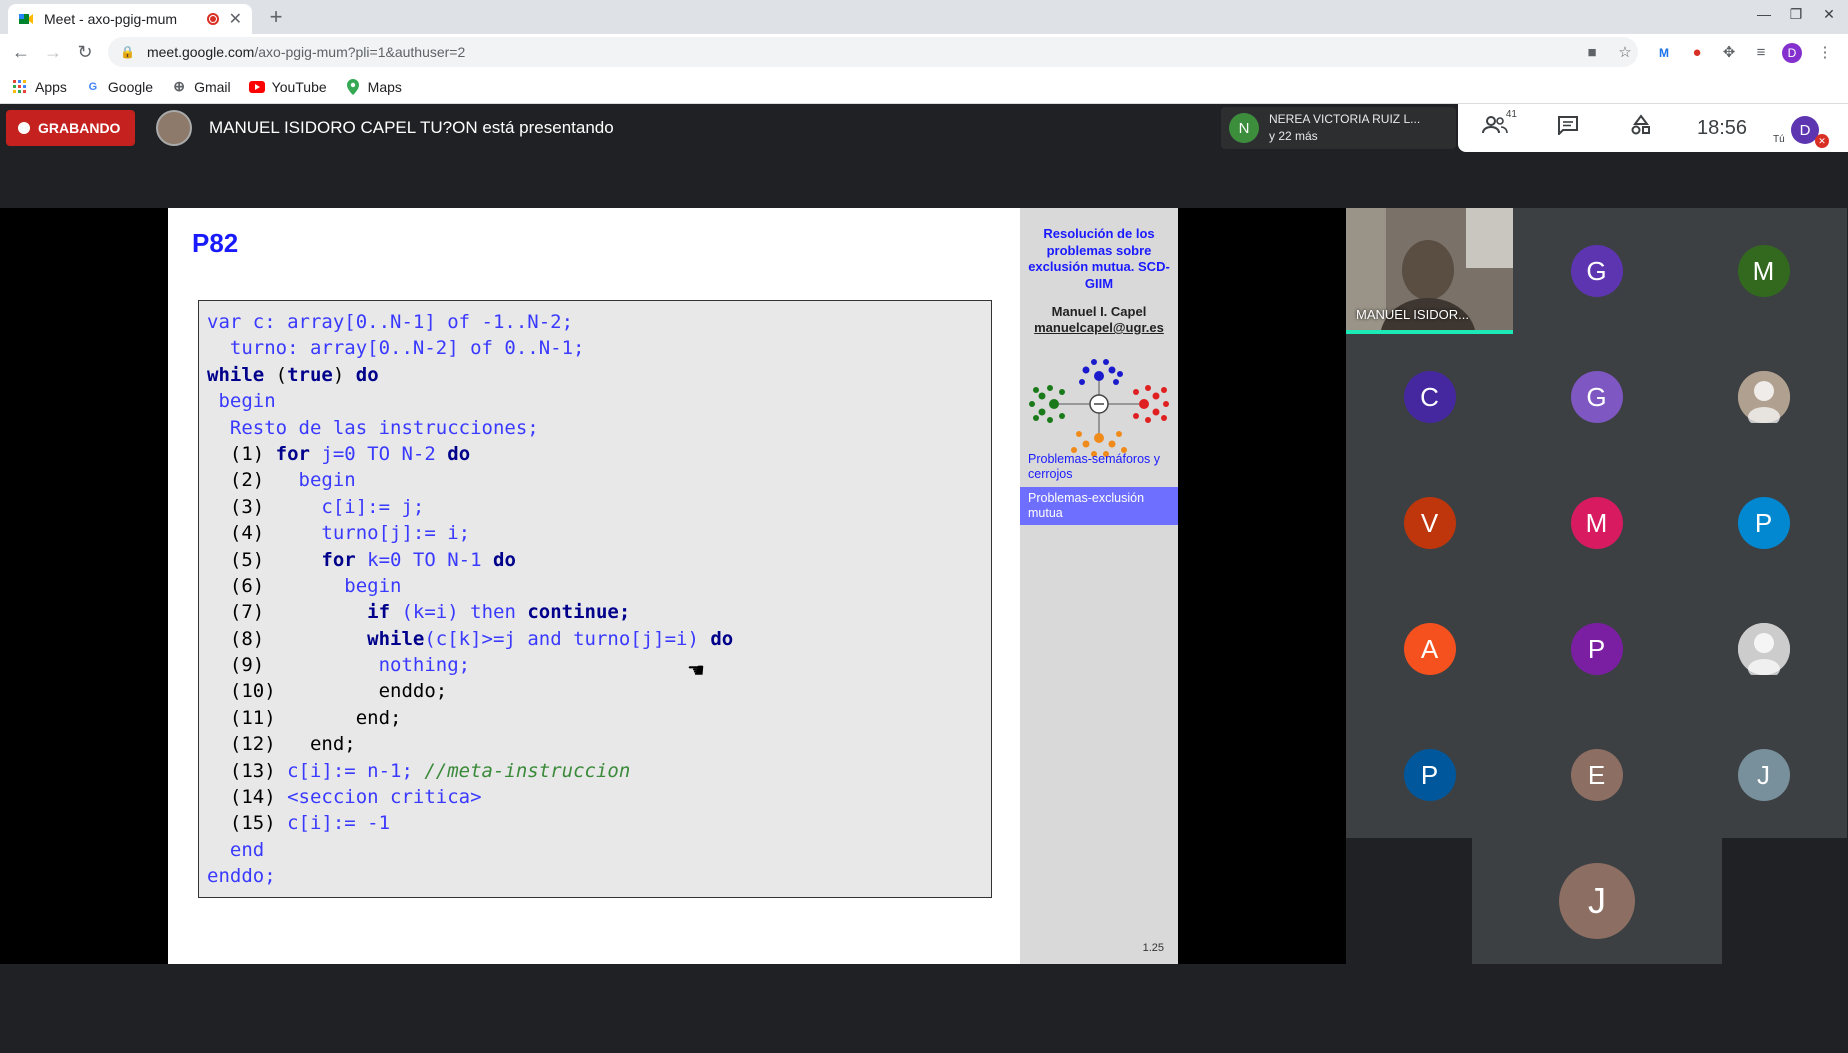 The height and width of the screenshot is (1053, 1848). What do you see at coordinates (1625, 53) in the screenshot?
I see `bookmark-star-icon: ☆` at bounding box center [1625, 53].